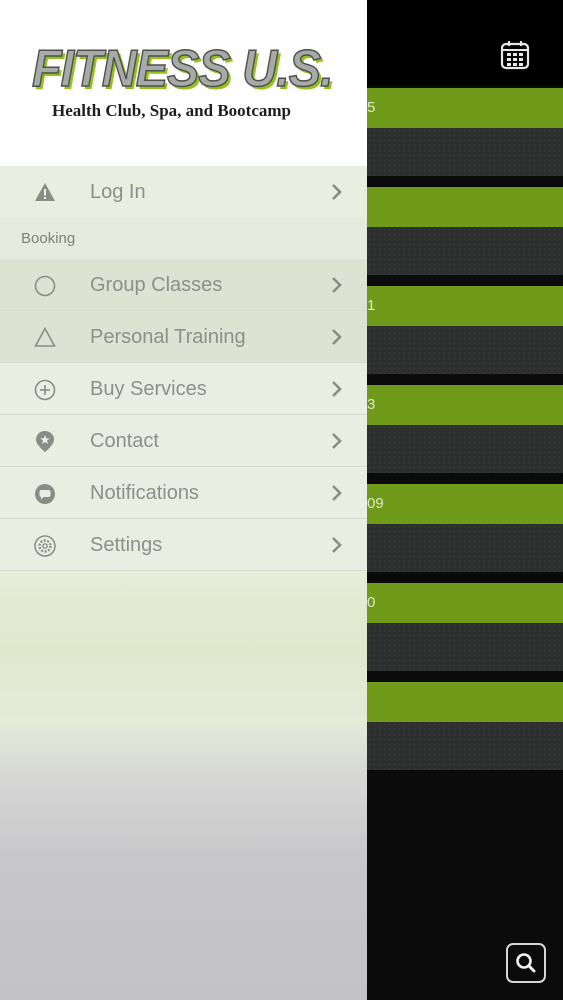 The width and height of the screenshot is (563, 1000). I want to click on list-item: 0, so click(465, 603).